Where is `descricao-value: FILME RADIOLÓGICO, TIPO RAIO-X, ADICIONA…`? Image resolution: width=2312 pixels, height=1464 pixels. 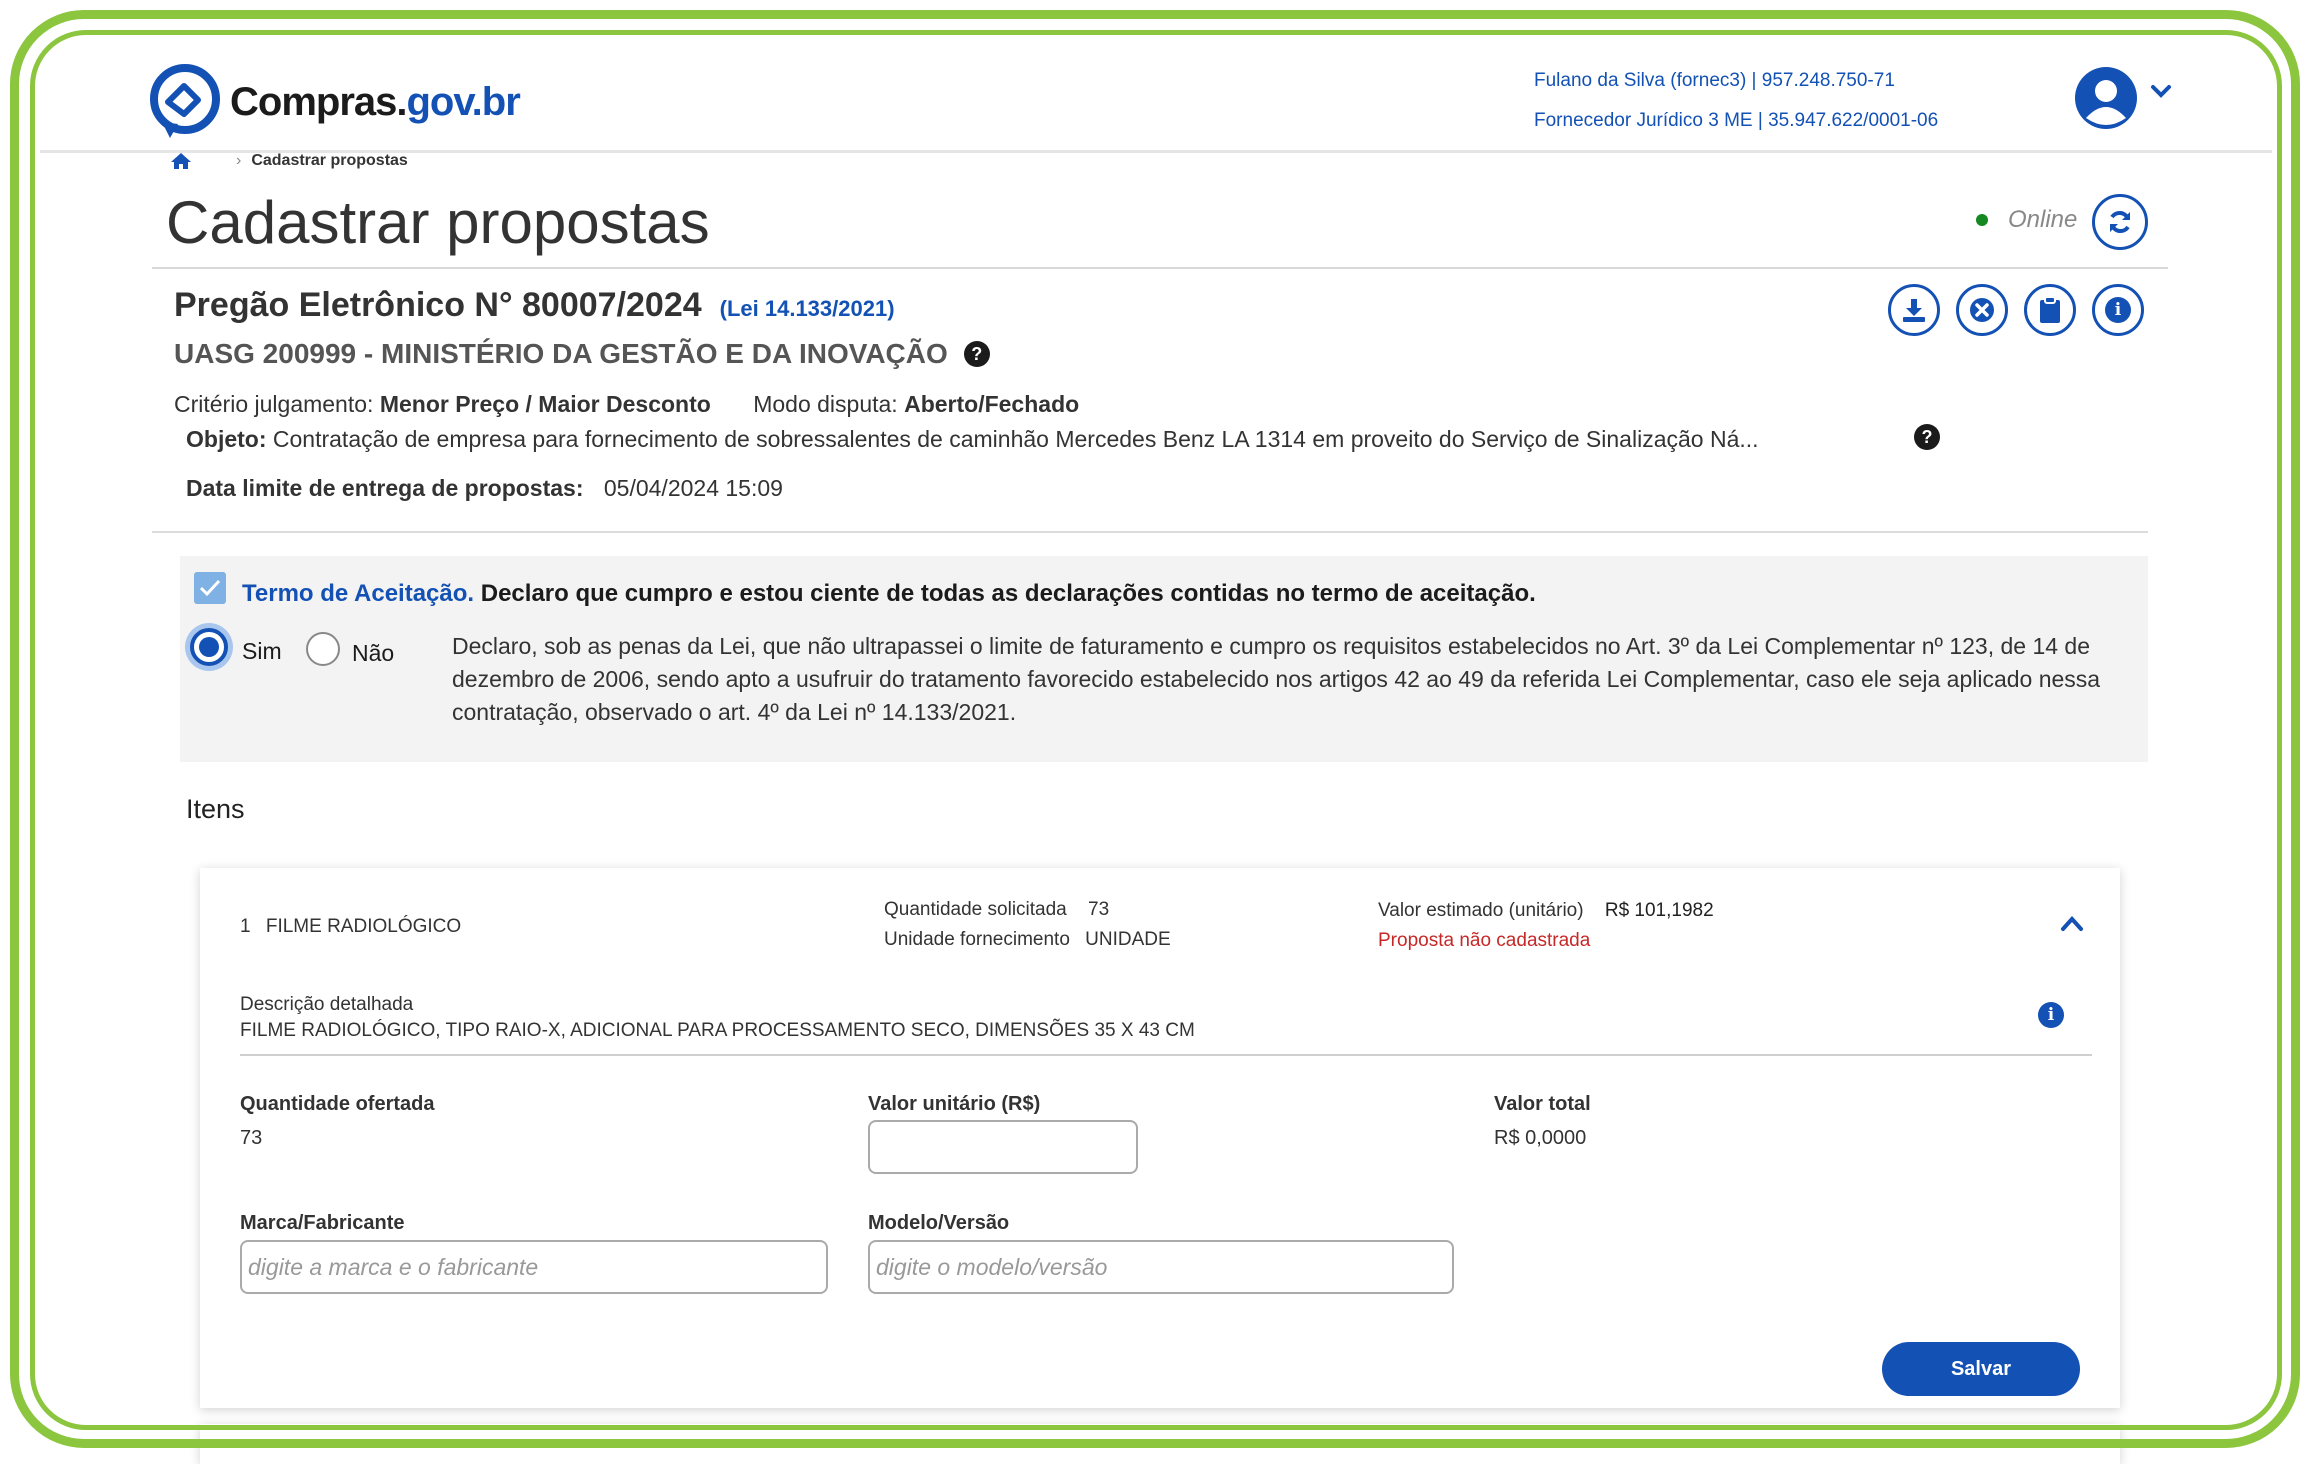 descricao-value: FILME RADIOLÓGICO, TIPO RAIO-X, ADICIONA… is located at coordinates (717, 1030).